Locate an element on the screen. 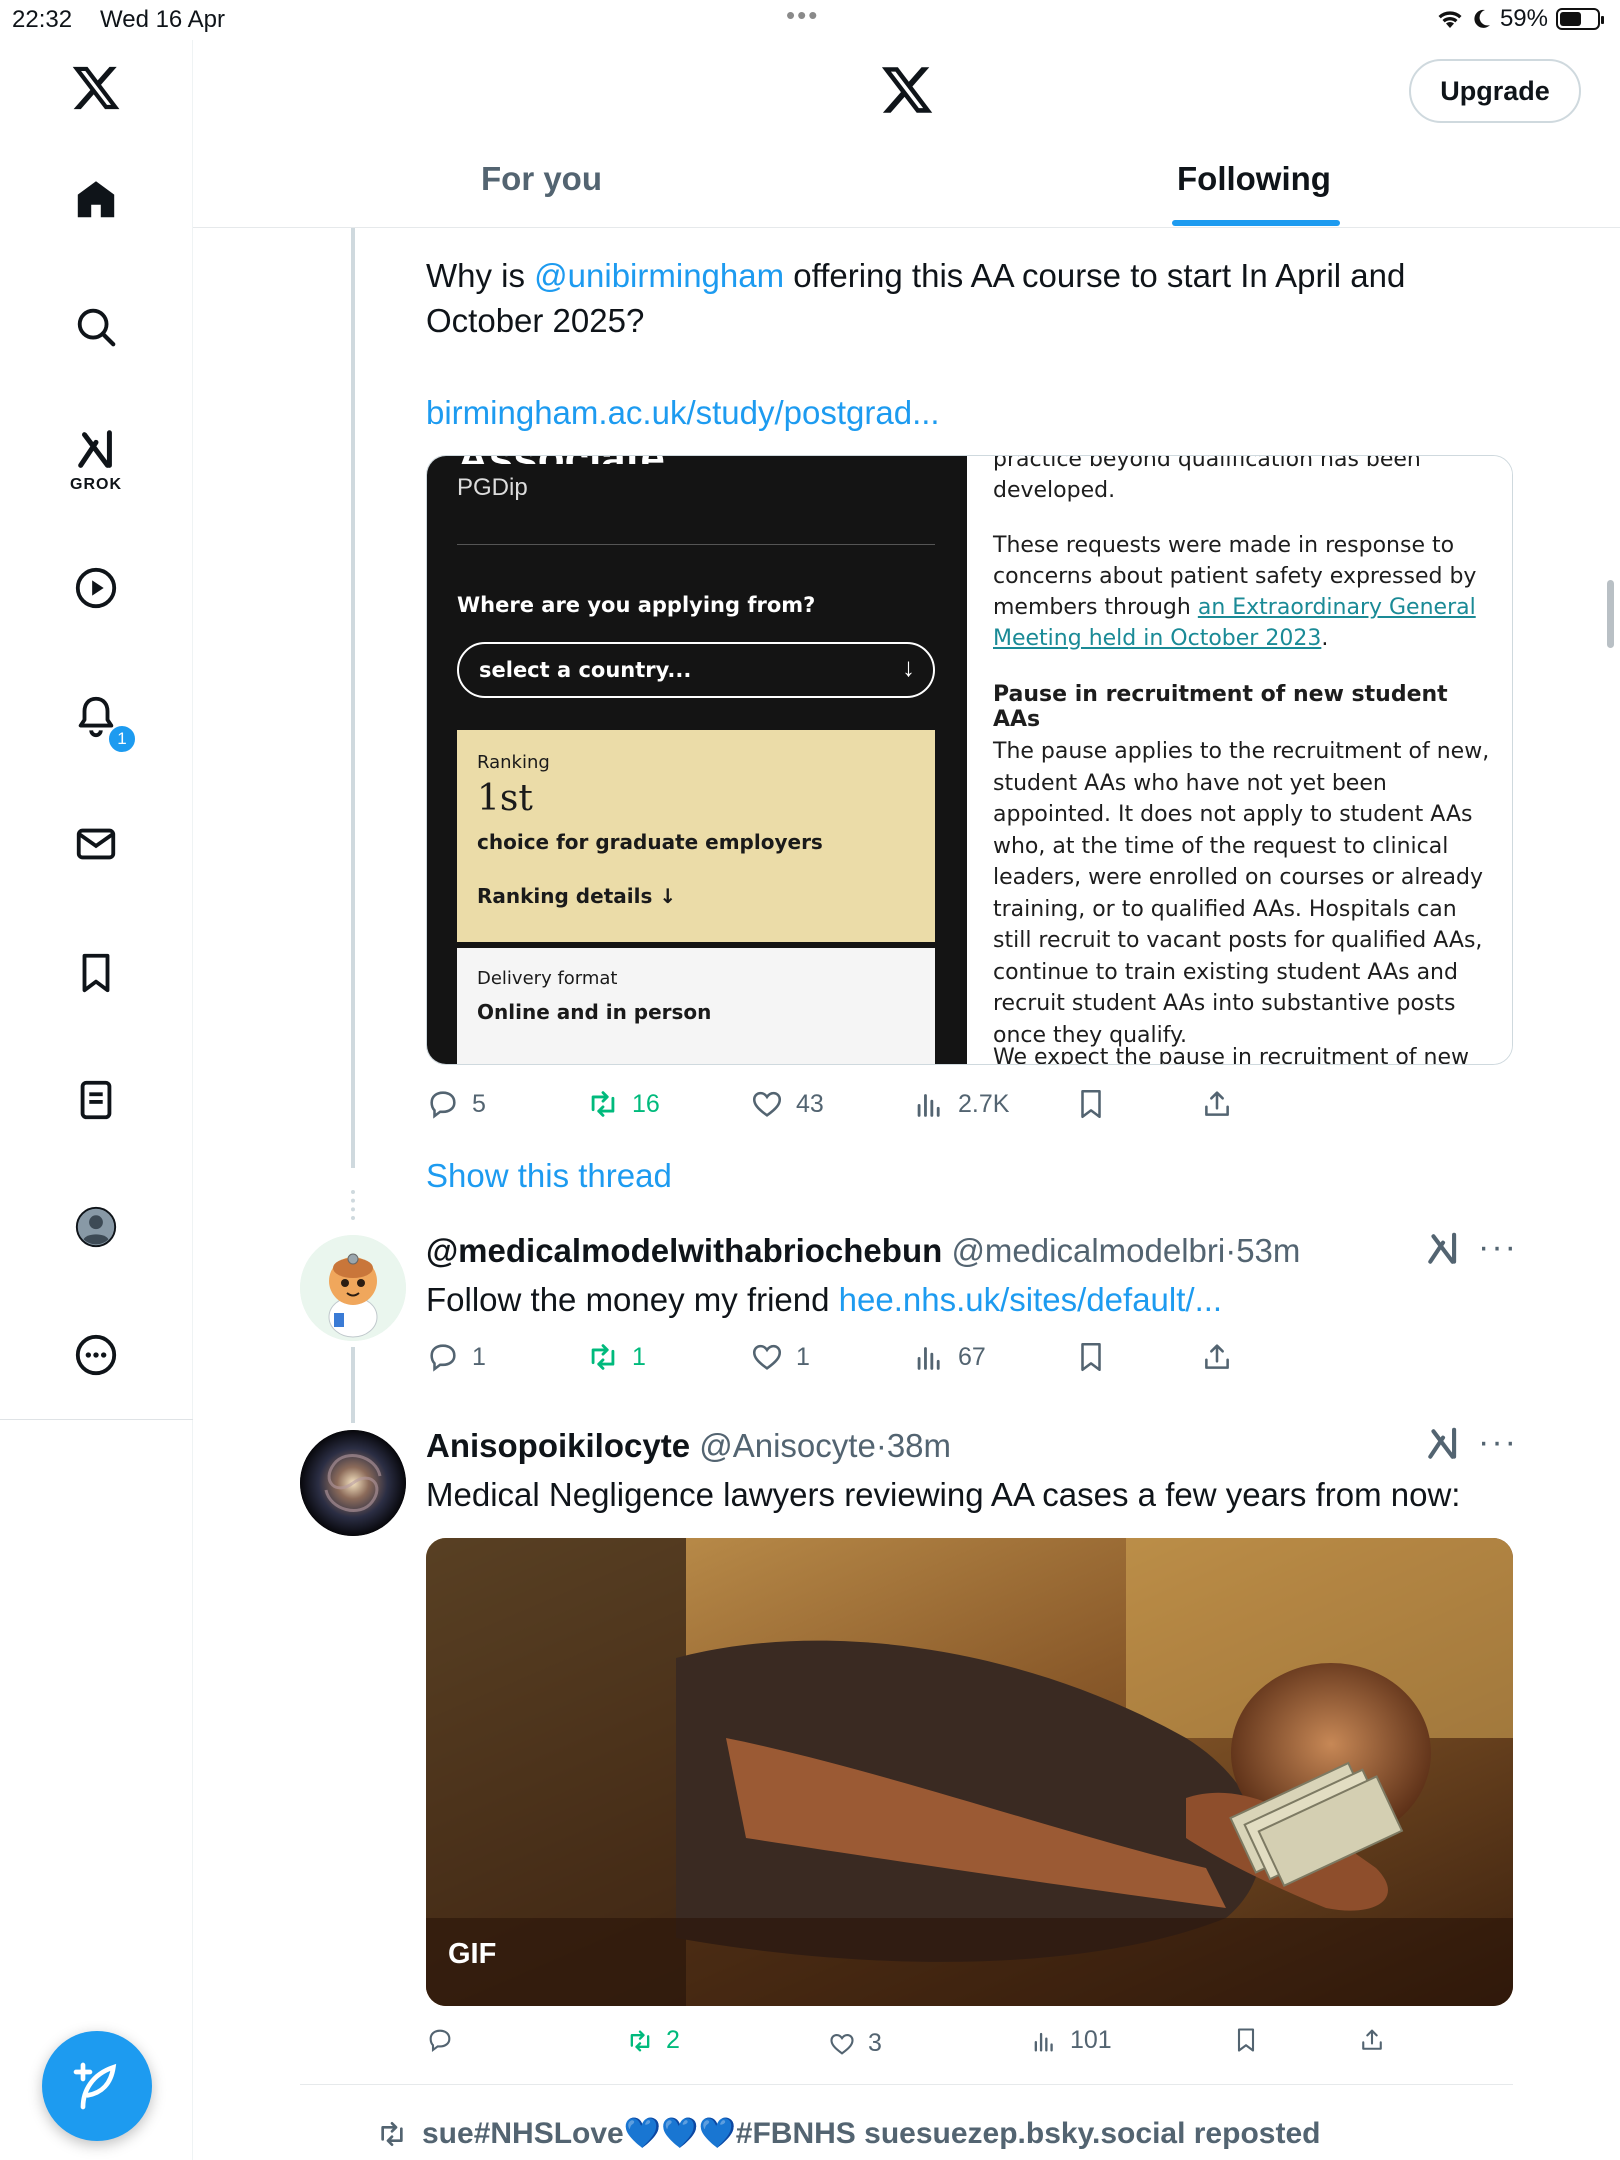 This screenshot has height=2160, width=1620. author-handle: @Anisocyte is located at coordinates (787, 1445).